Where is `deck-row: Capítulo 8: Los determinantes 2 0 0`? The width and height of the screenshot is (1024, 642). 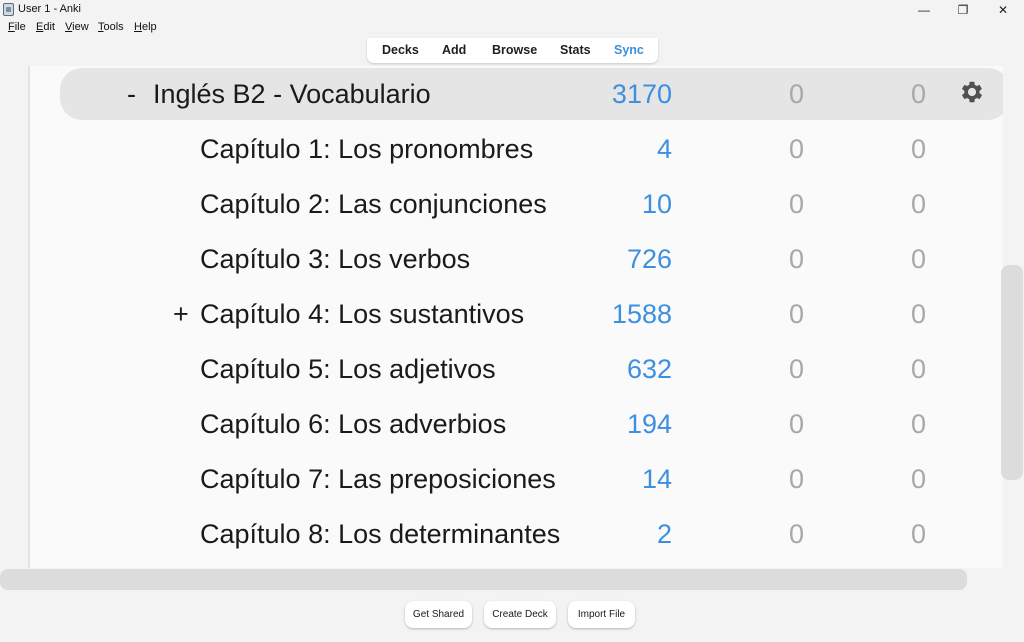
deck-row: Capítulo 8: Los determinantes 2 0 0 is located at coordinates (516, 534).